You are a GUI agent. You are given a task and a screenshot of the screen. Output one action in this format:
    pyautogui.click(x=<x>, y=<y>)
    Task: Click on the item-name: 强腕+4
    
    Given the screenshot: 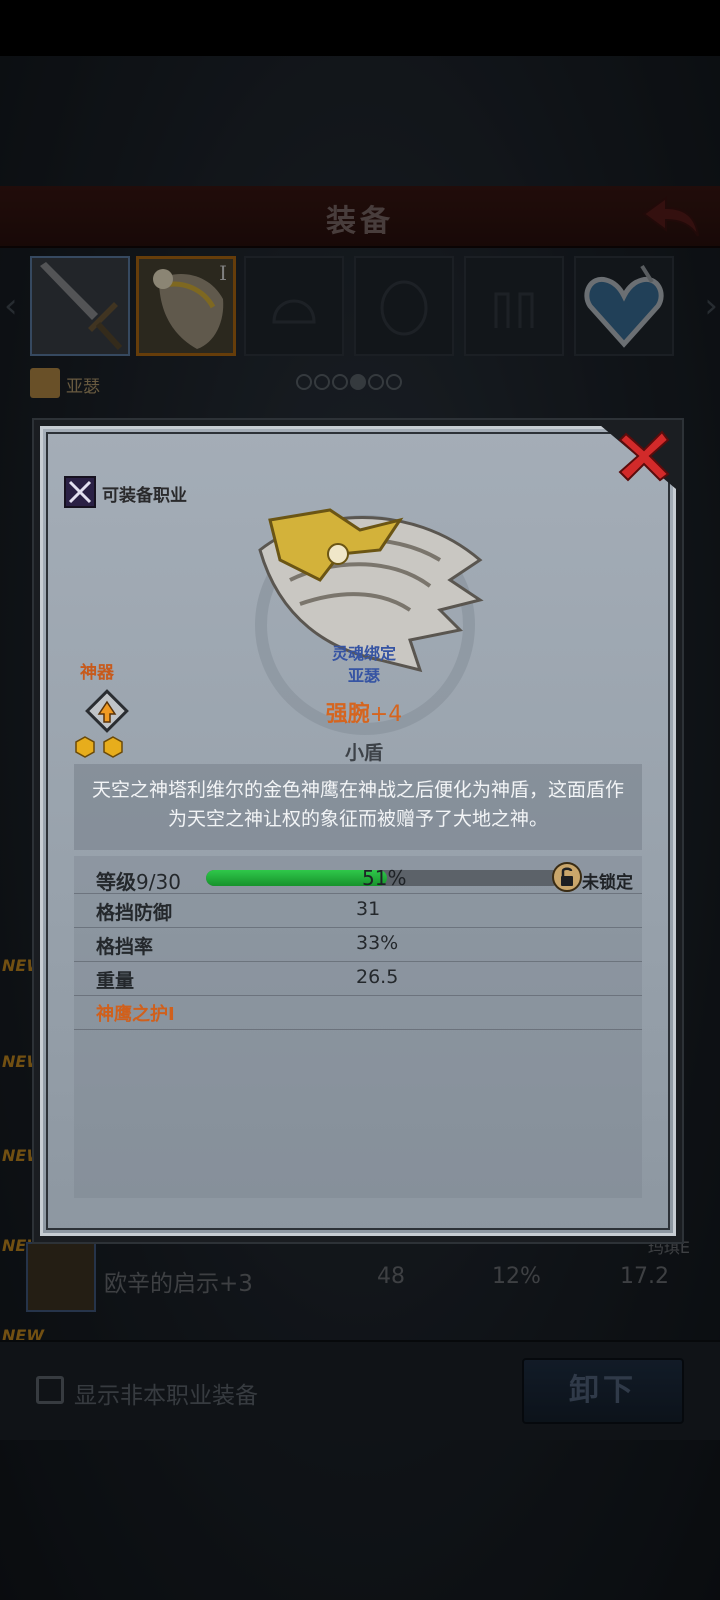 What is the action you would take?
    pyautogui.click(x=364, y=712)
    